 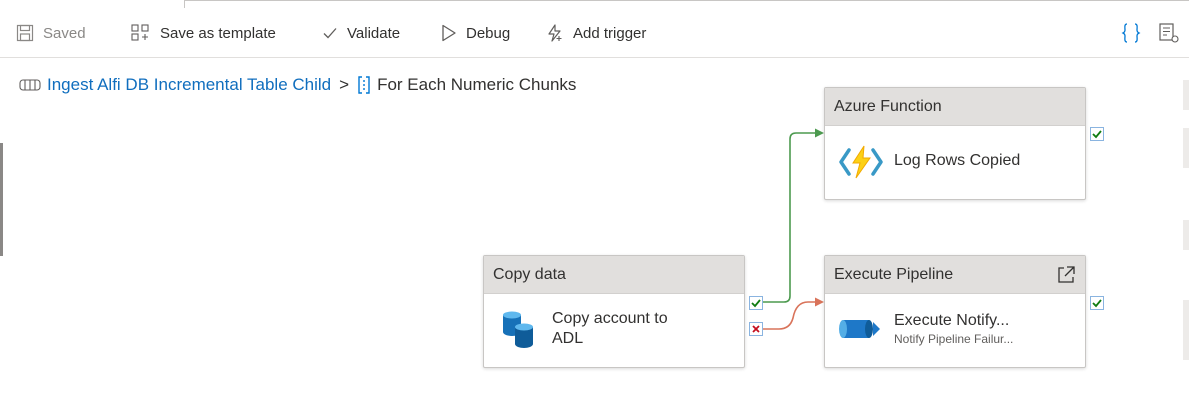 I want to click on success-edge-to-azure-function, so click(x=789, y=217).